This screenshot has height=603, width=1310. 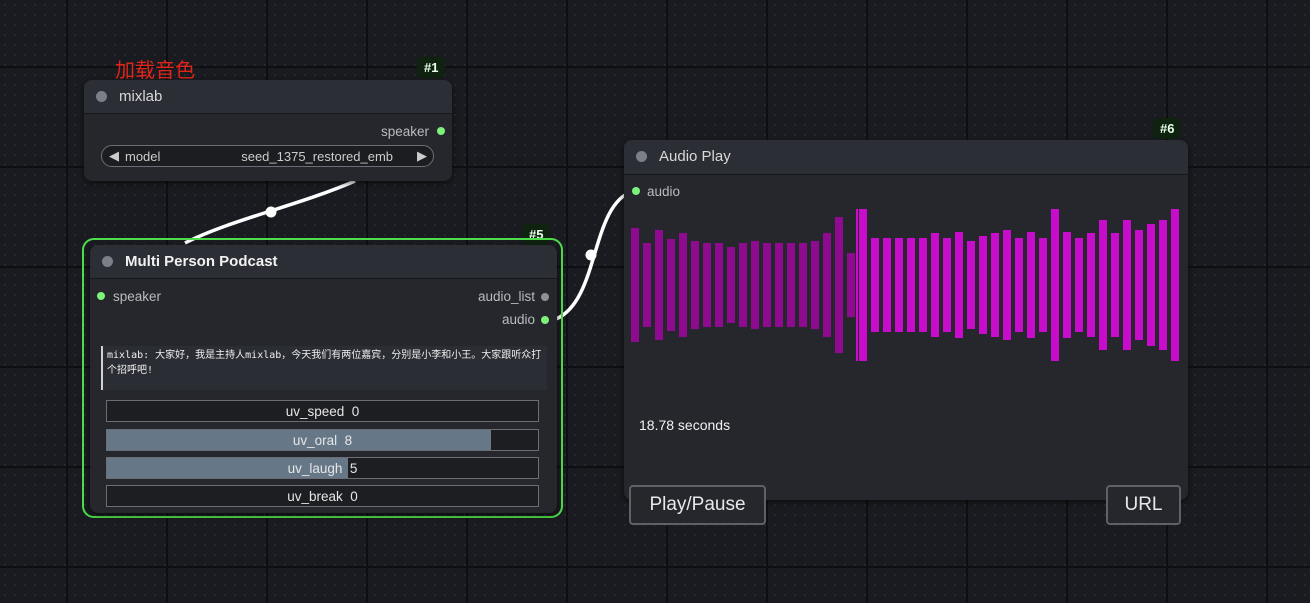 I want to click on link-audio, so click(x=594, y=255).